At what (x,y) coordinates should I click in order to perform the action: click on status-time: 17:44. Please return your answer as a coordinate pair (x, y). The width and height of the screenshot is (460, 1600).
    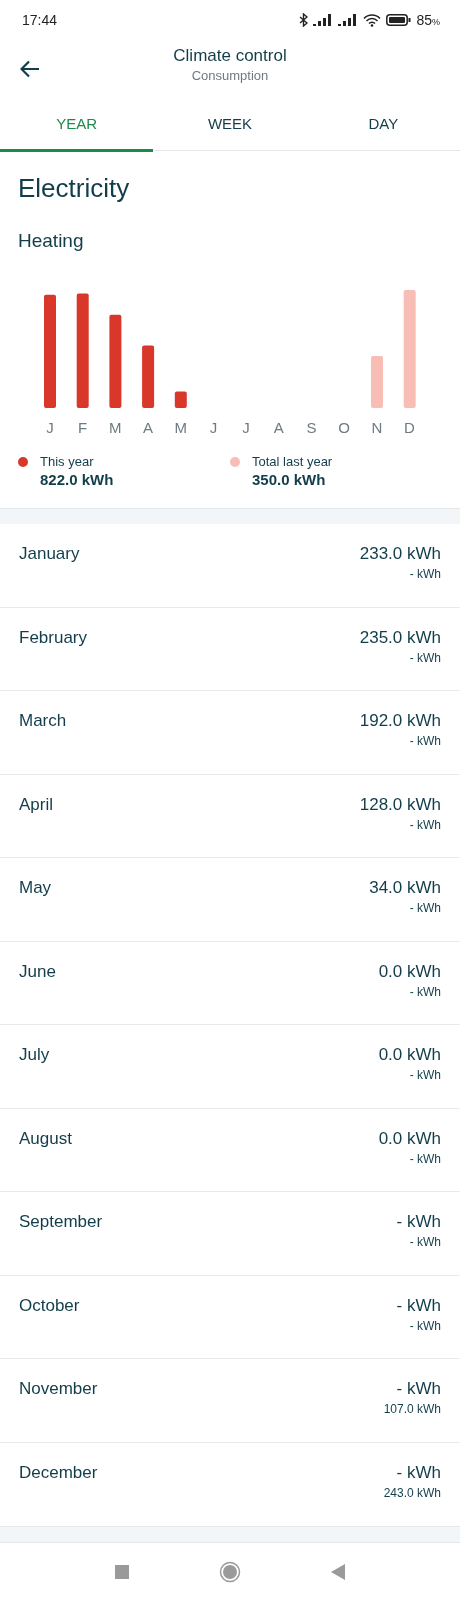
    Looking at the image, I should click on (40, 20).